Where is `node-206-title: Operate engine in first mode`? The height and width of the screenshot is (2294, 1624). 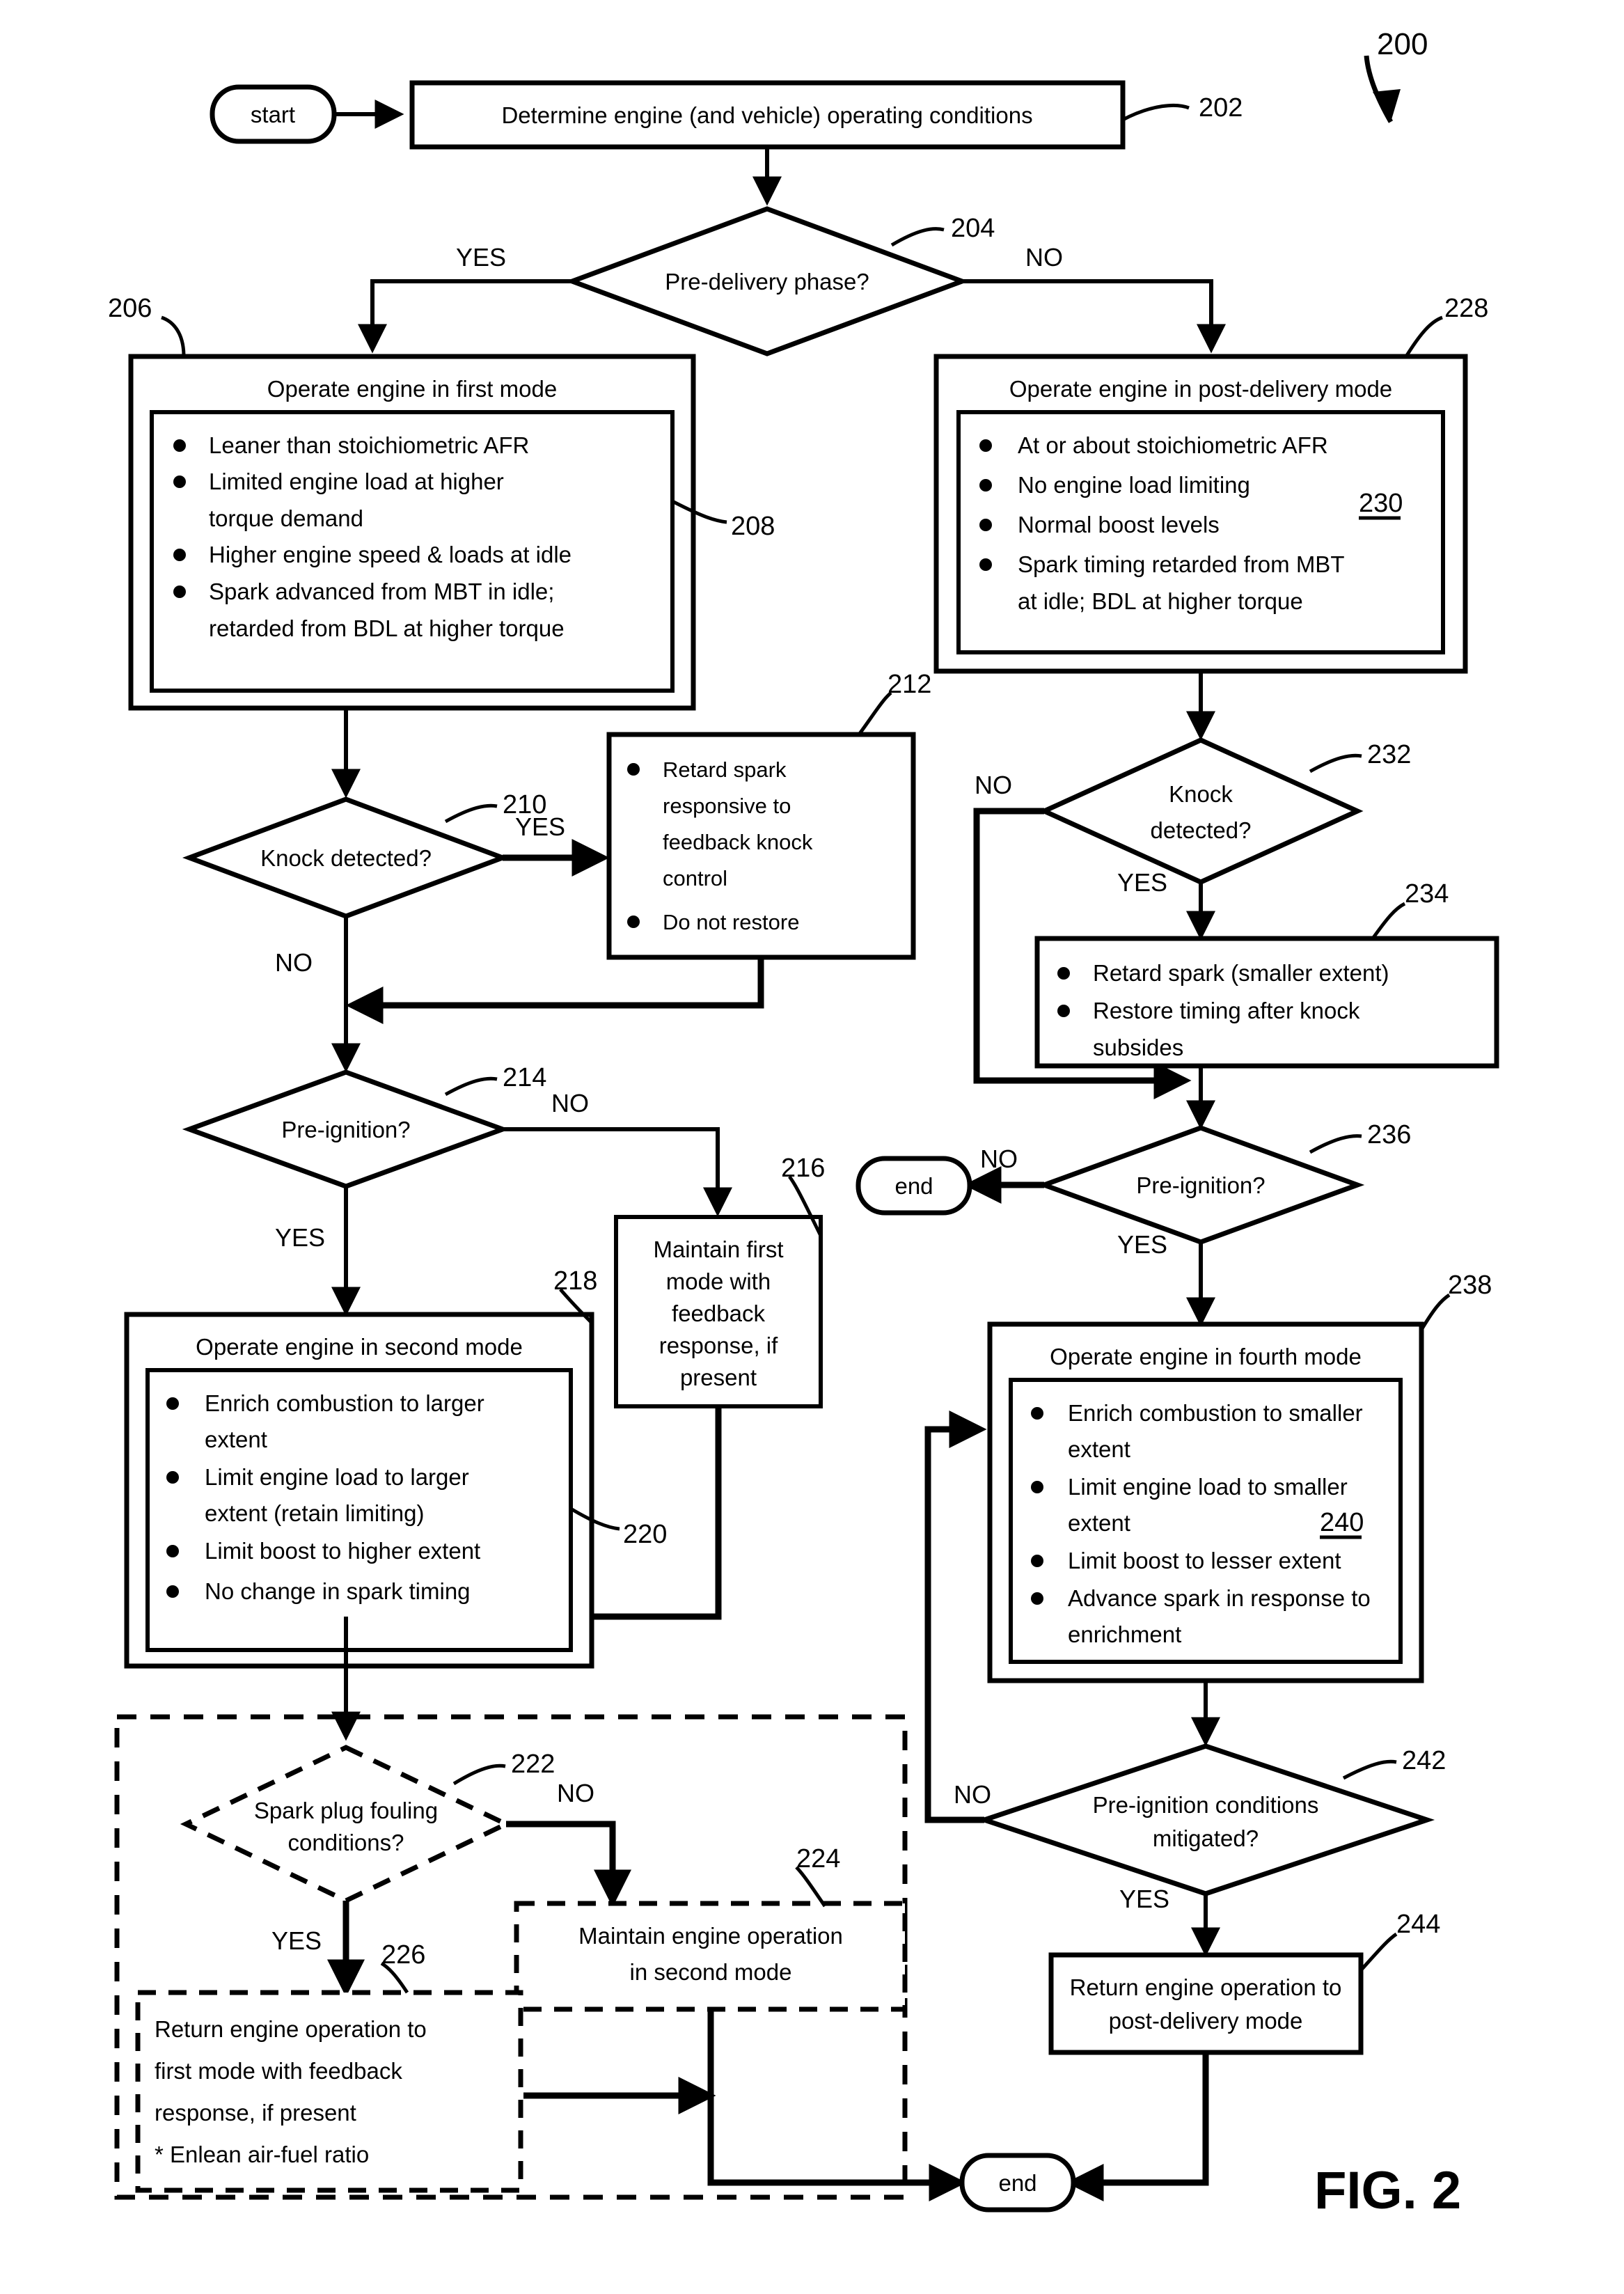 node-206-title: Operate engine in first mode is located at coordinates (412, 389).